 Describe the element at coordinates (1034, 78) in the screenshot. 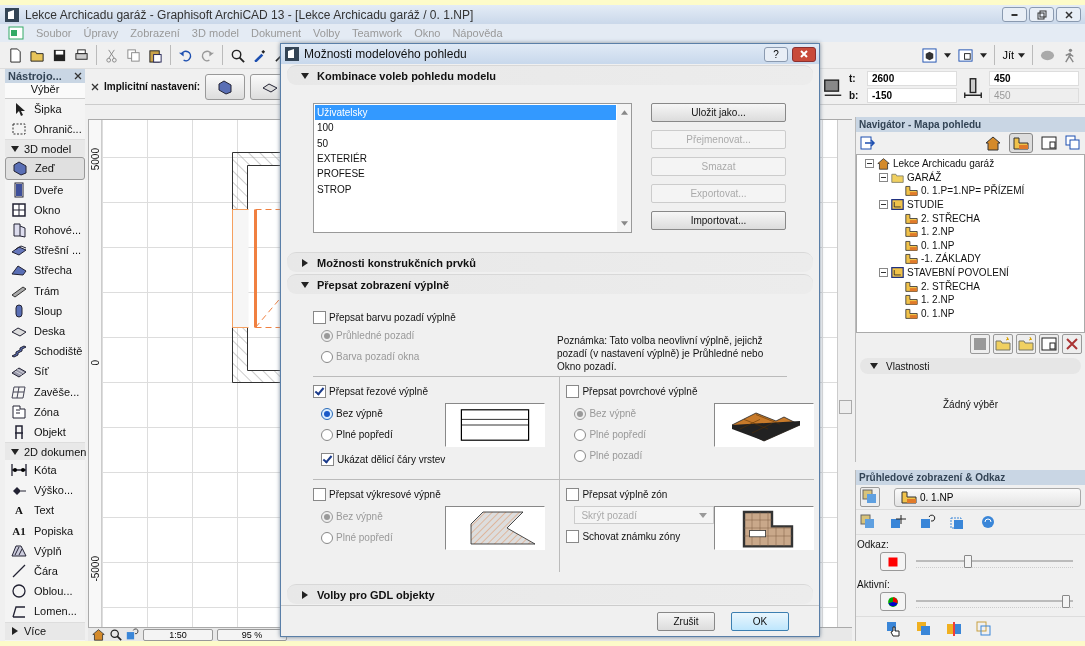

I see `thickness-field: 450` at that location.